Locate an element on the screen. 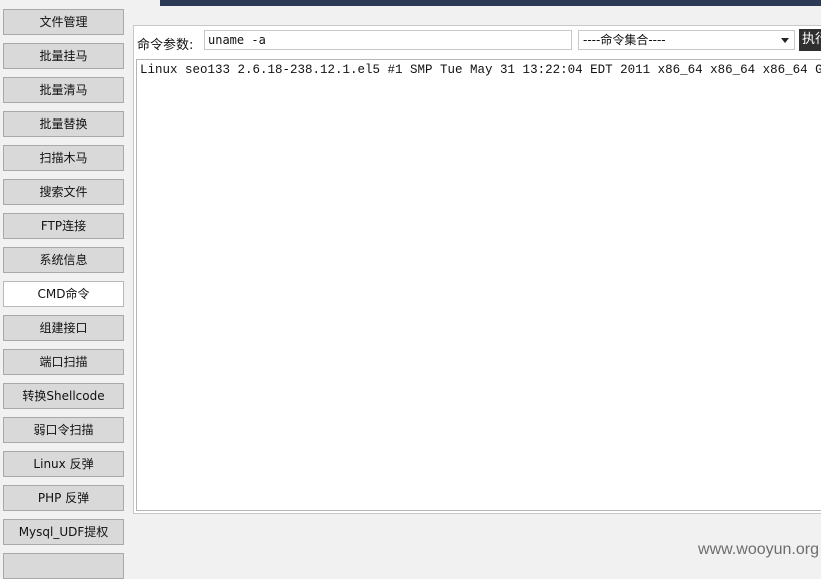 This screenshot has height=579, width=821. menu-system-info: 系统信息 is located at coordinates (63, 260).